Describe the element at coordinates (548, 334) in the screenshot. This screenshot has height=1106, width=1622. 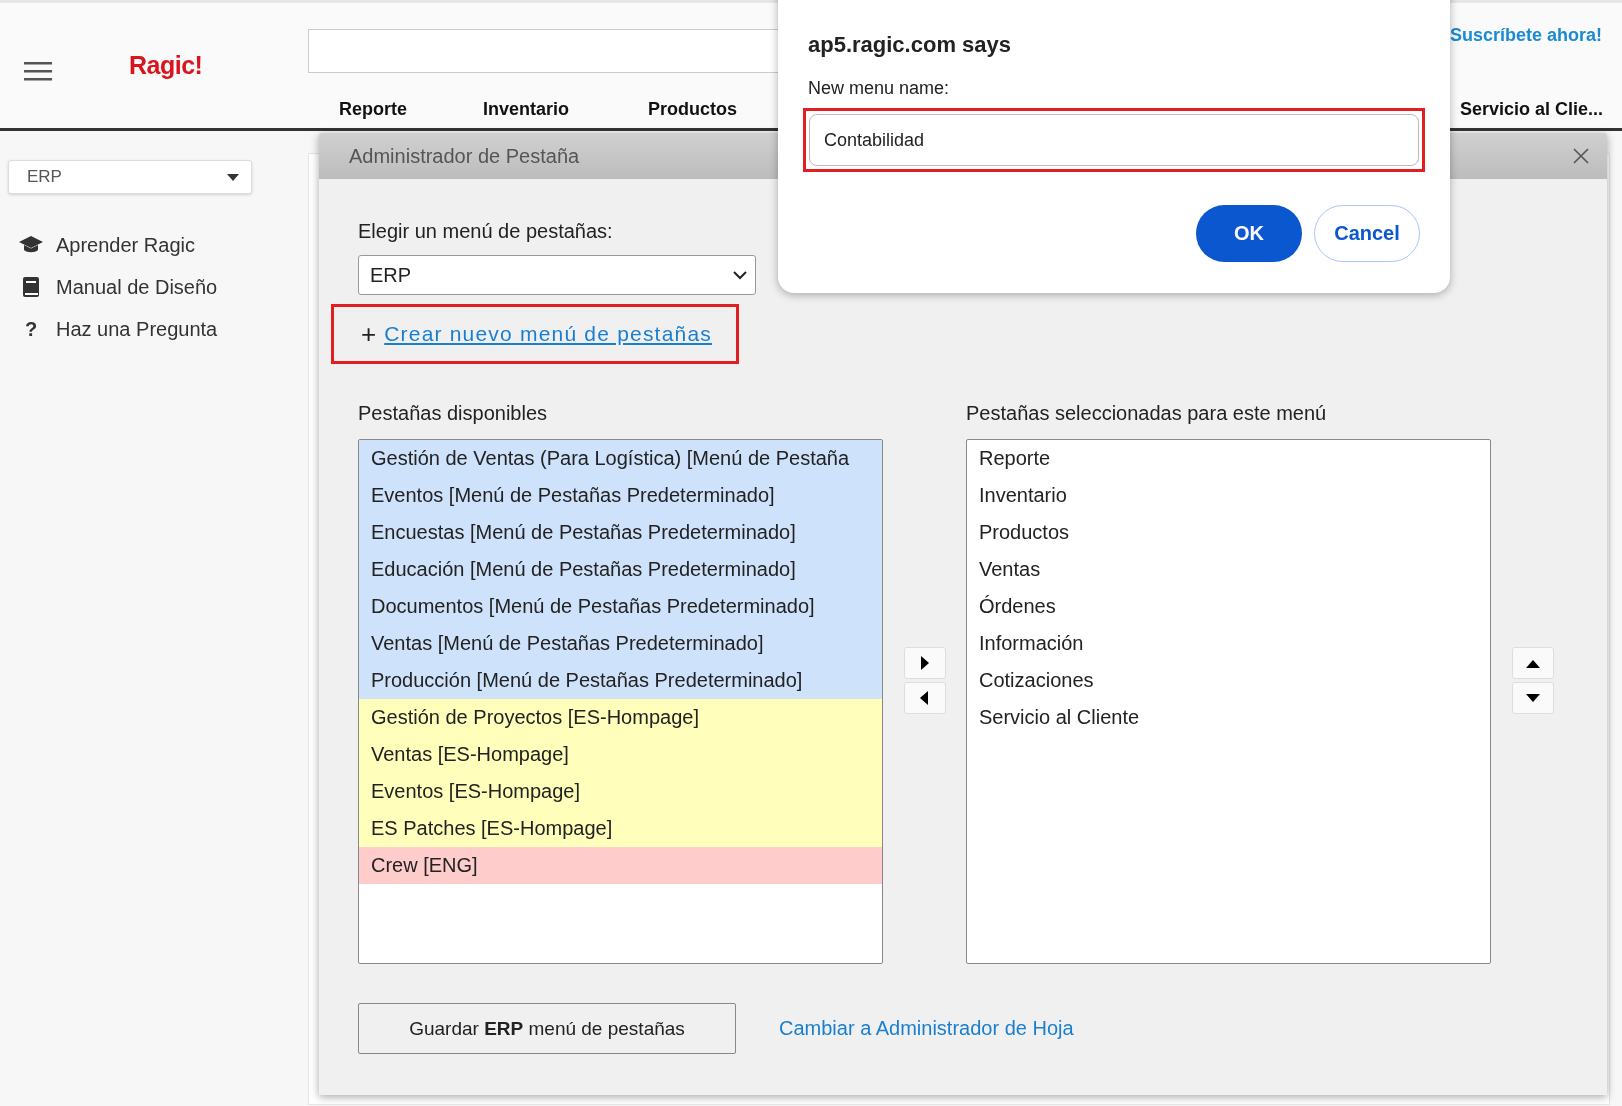
I see `create-menu-link: Crear nuevo menú de pestañas` at that location.